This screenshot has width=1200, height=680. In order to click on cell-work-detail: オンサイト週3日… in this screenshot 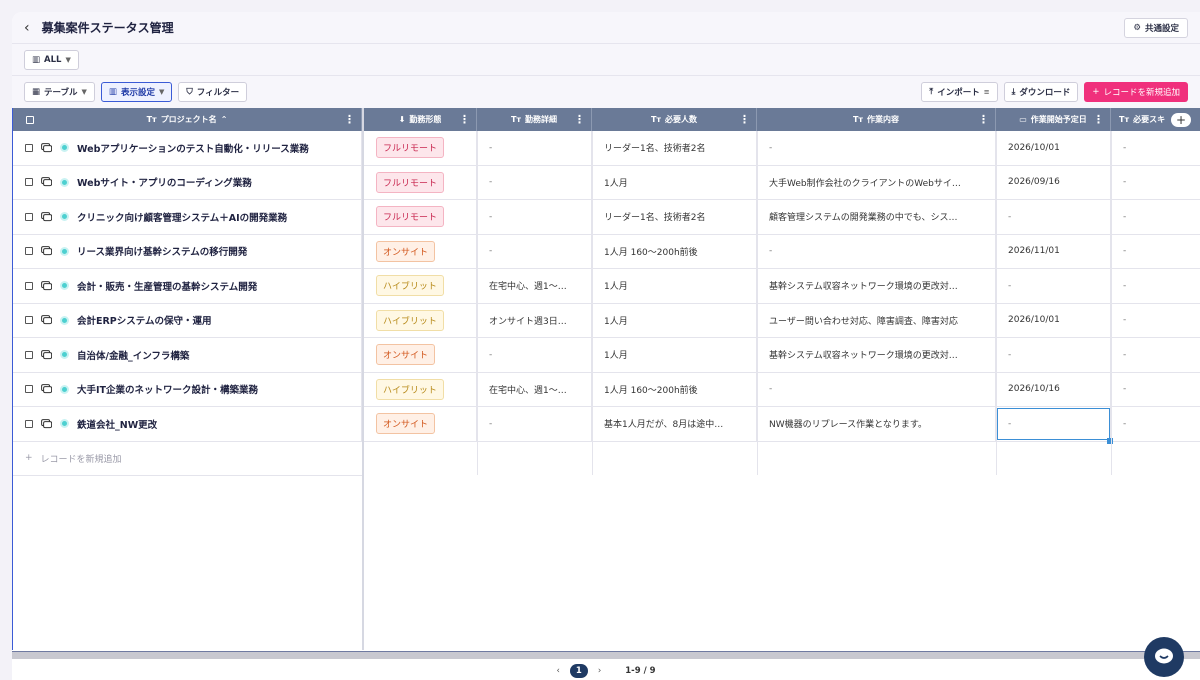, I will do `click(534, 320)`.